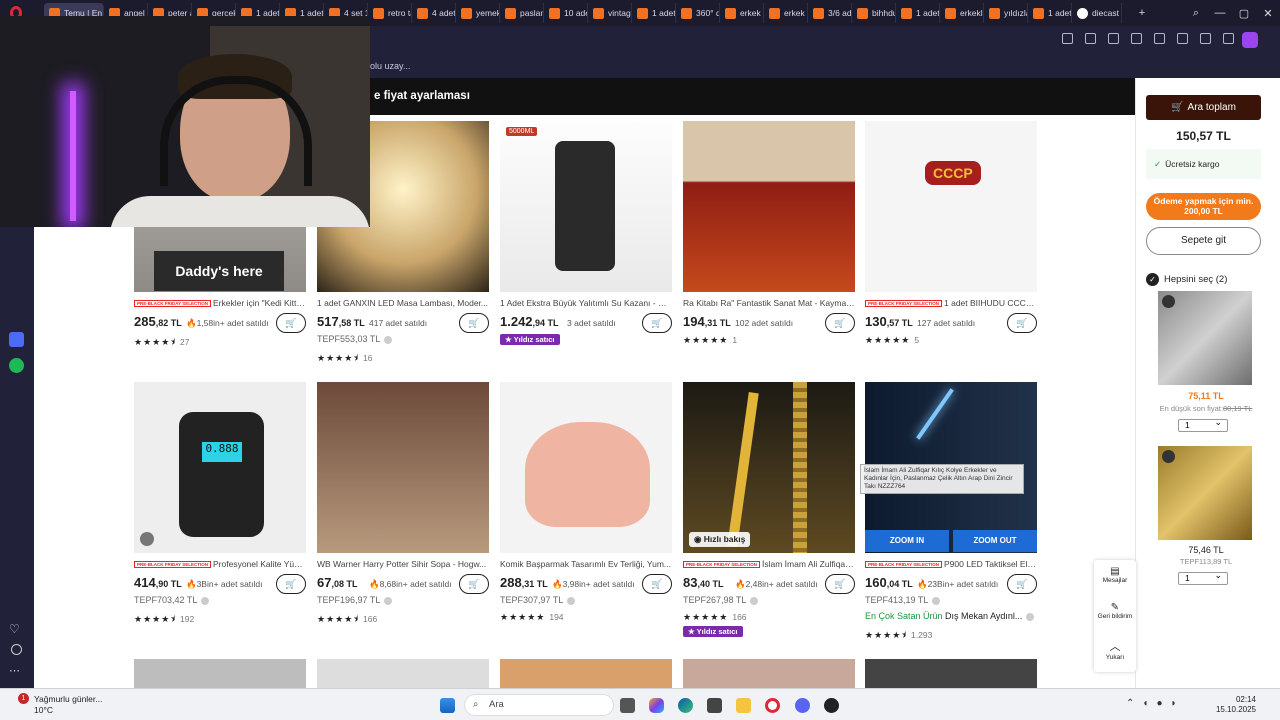 The image size is (1280, 720). Describe the element at coordinates (1220, 13) in the screenshot. I see `minimize-button: —` at that location.